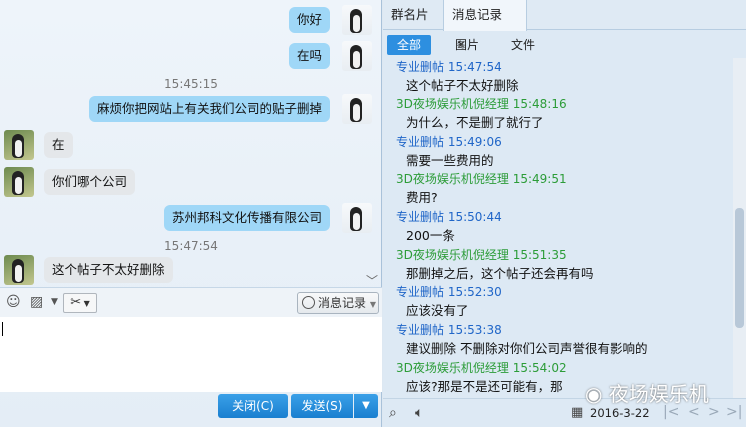 This screenshot has height=427, width=746. I want to click on history-filters: 全部 图片 文件, so click(564, 45).